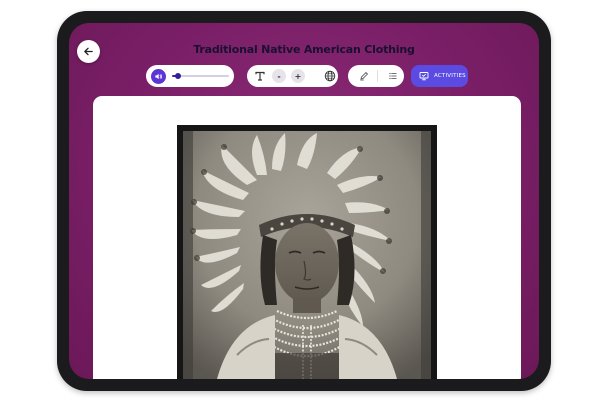 Image resolution: width=600 pixels, height=400 pixels. What do you see at coordinates (279, 76) in the screenshot?
I see `decrease-font-button: -` at bounding box center [279, 76].